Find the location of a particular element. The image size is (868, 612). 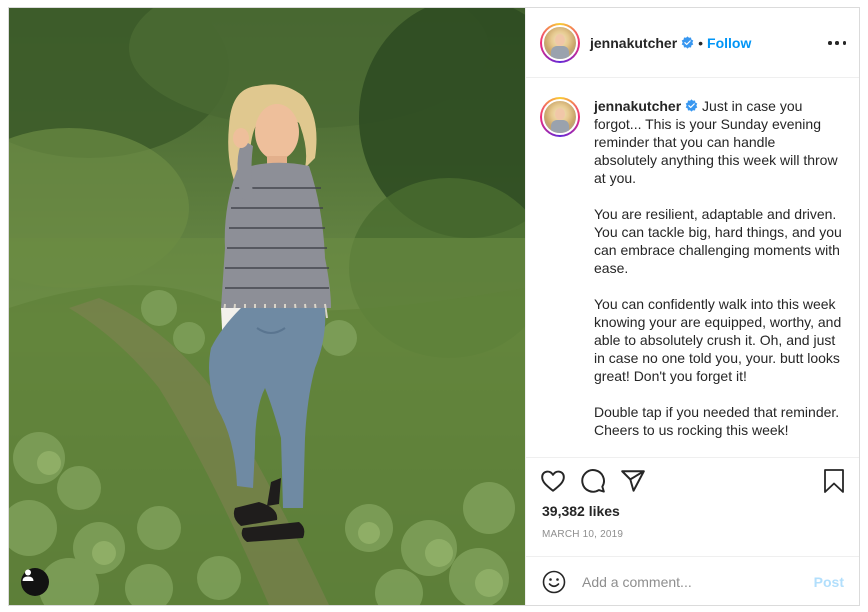

action-row is located at coordinates (600, 481).